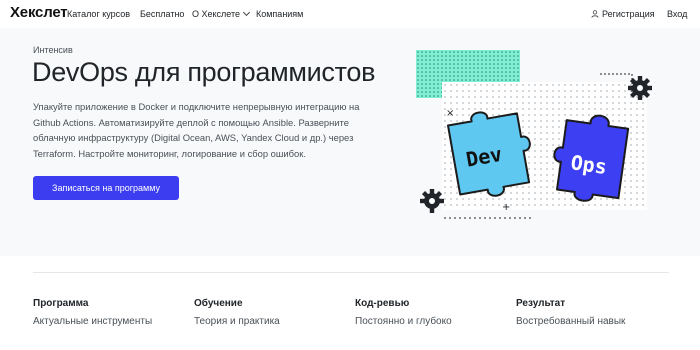 The width and height of the screenshot is (700, 350). What do you see at coordinates (106, 188) in the screenshot?
I see `enroll-button: Записаться на программу` at bounding box center [106, 188].